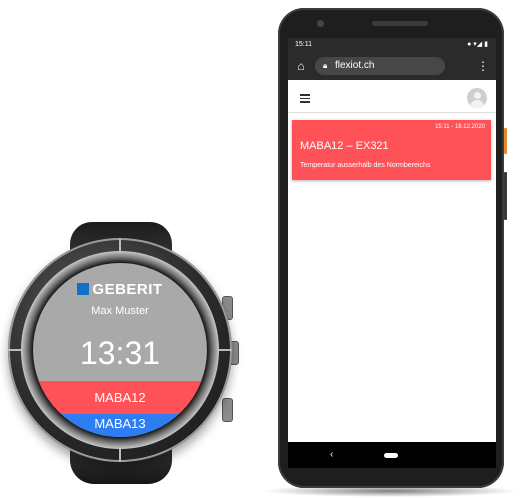 Image resolution: width=520 pixels, height=498 pixels. What do you see at coordinates (392, 45) in the screenshot?
I see `status-bar: 15:11 ● ▾◢ ▮` at bounding box center [392, 45].